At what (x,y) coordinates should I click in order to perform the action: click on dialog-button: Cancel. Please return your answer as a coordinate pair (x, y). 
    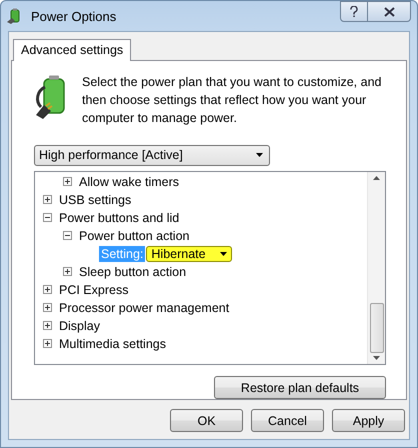
    Looking at the image, I should click on (287, 420).